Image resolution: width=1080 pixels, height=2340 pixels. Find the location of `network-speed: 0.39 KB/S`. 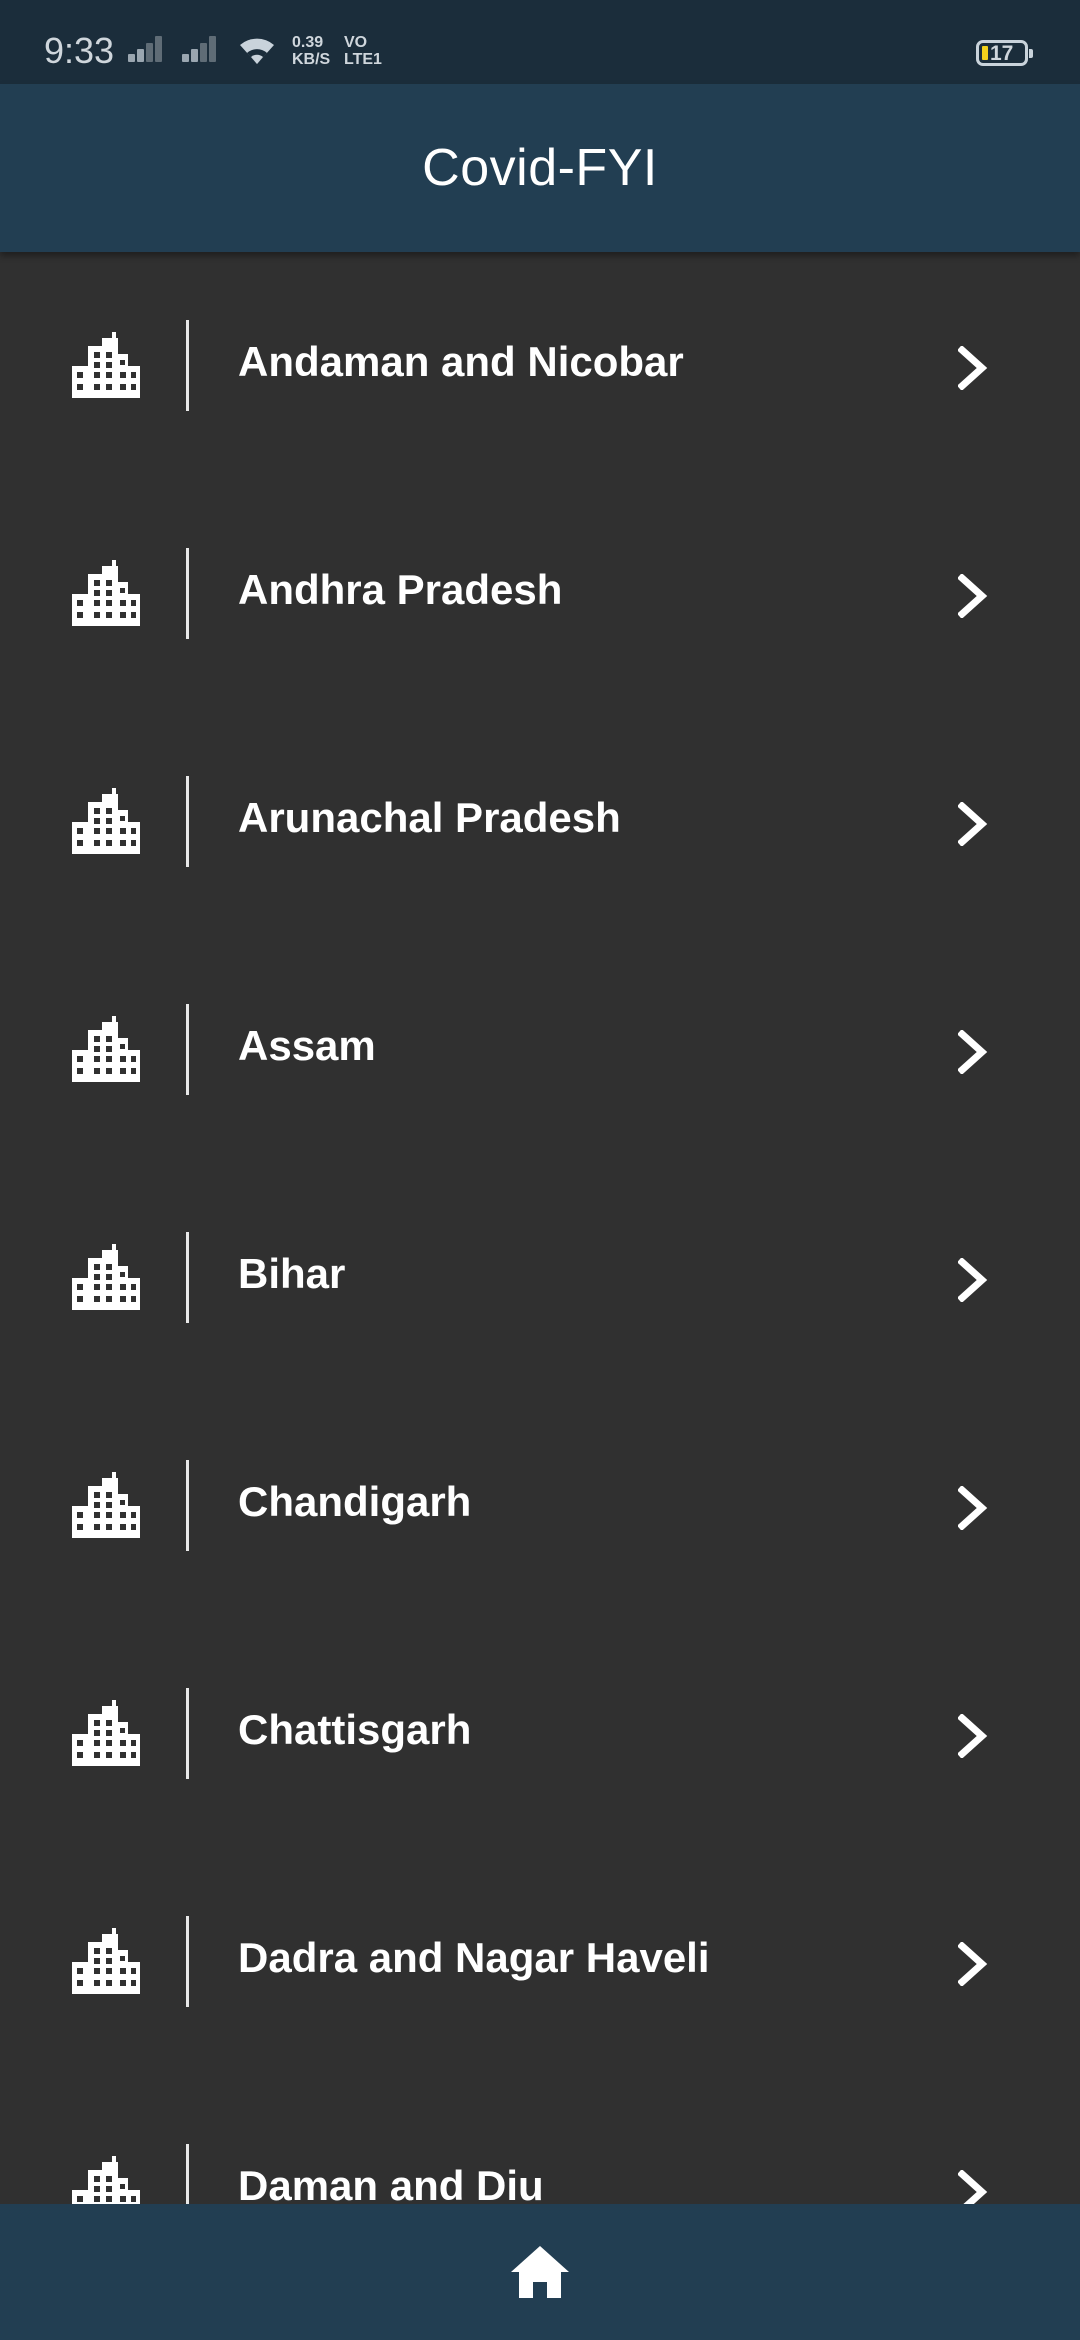

network-speed: 0.39 KB/S is located at coordinates (311, 51).